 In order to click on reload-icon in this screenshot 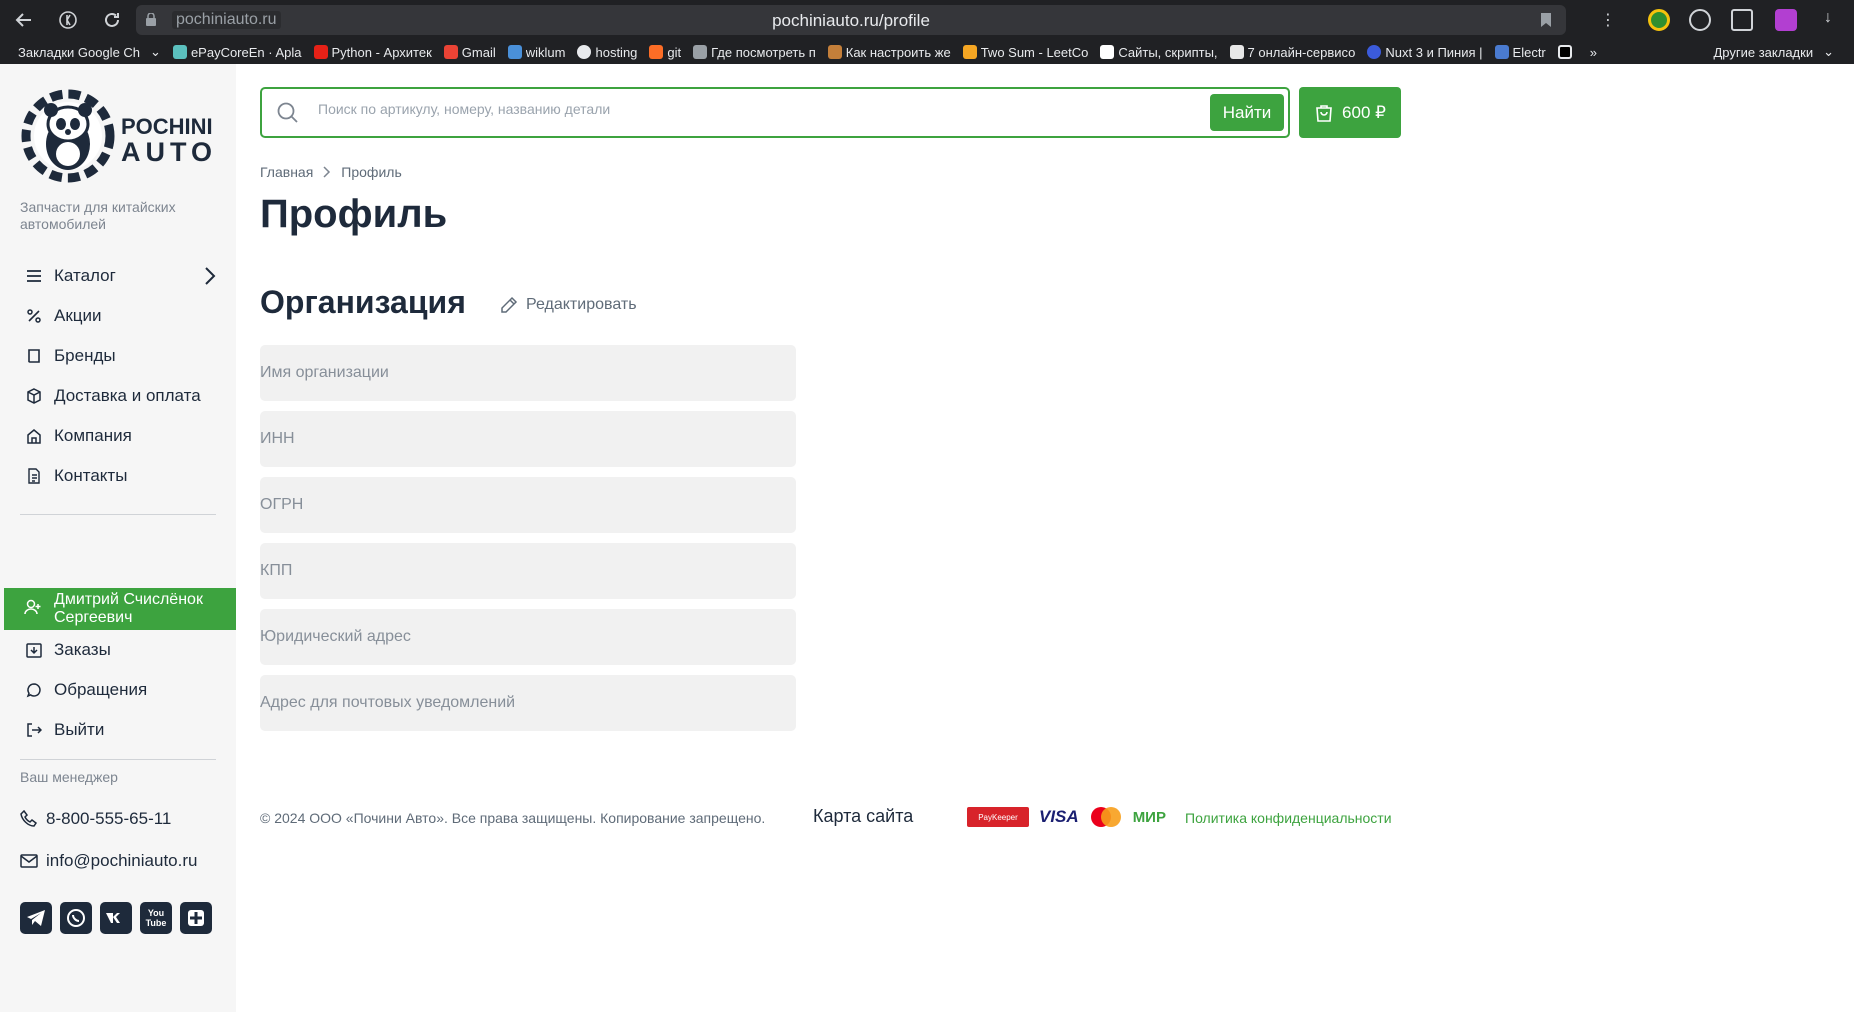, I will do `click(112, 20)`.